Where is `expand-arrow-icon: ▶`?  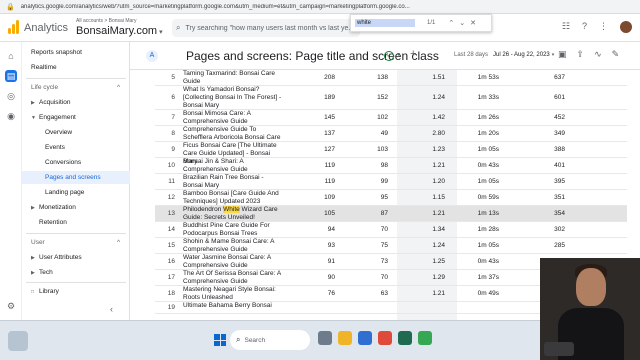
expand-arrow-icon: ▶ is located at coordinates (33, 273).